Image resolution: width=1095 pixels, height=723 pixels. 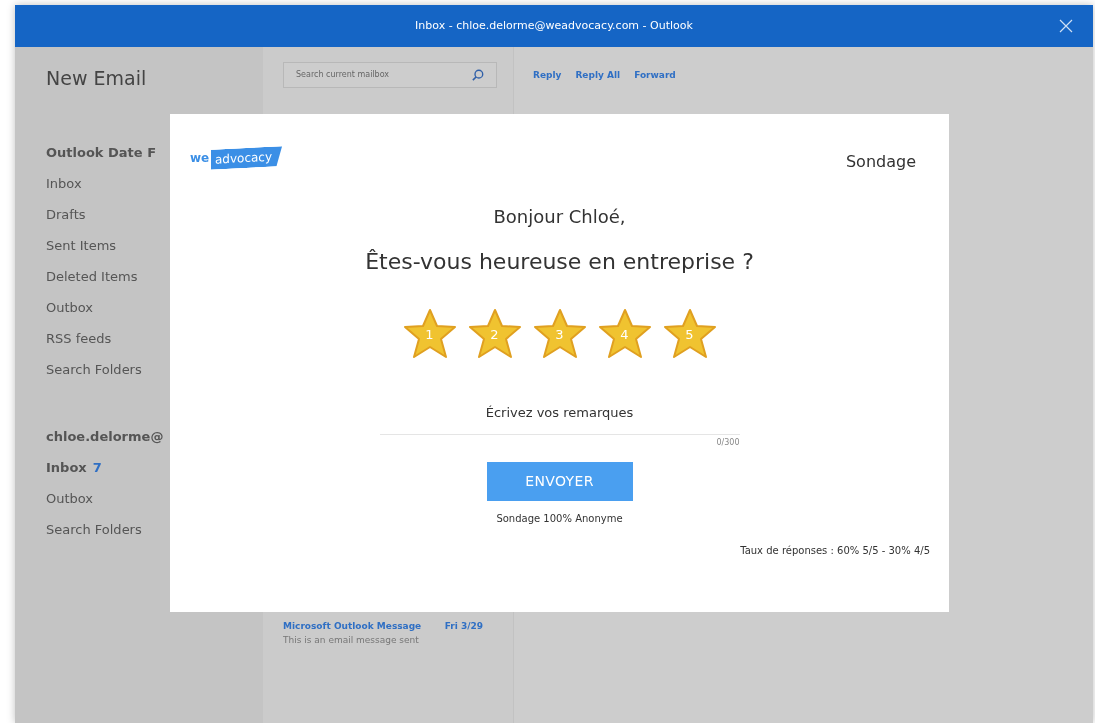 I want to click on logo-text: we, so click(x=200, y=158).